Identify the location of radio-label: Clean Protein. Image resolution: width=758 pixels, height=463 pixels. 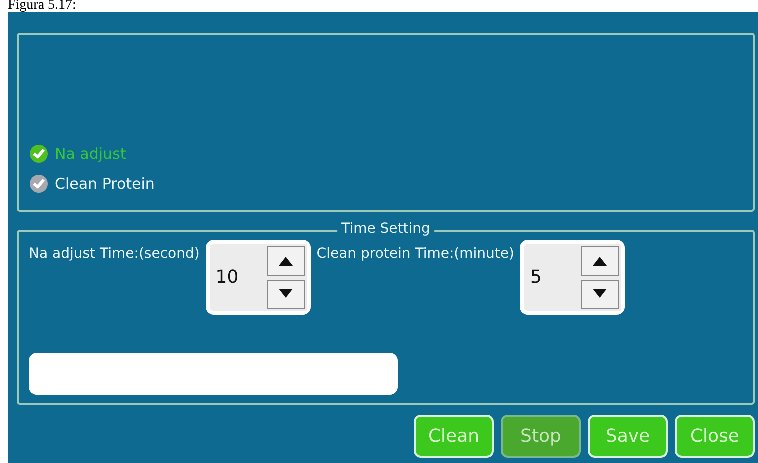
(105, 184).